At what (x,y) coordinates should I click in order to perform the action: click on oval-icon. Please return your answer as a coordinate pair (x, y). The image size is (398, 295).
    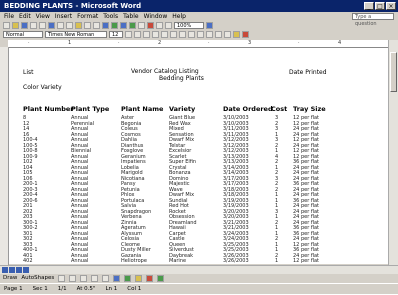
    Looking at the image, I should click on (95, 278).